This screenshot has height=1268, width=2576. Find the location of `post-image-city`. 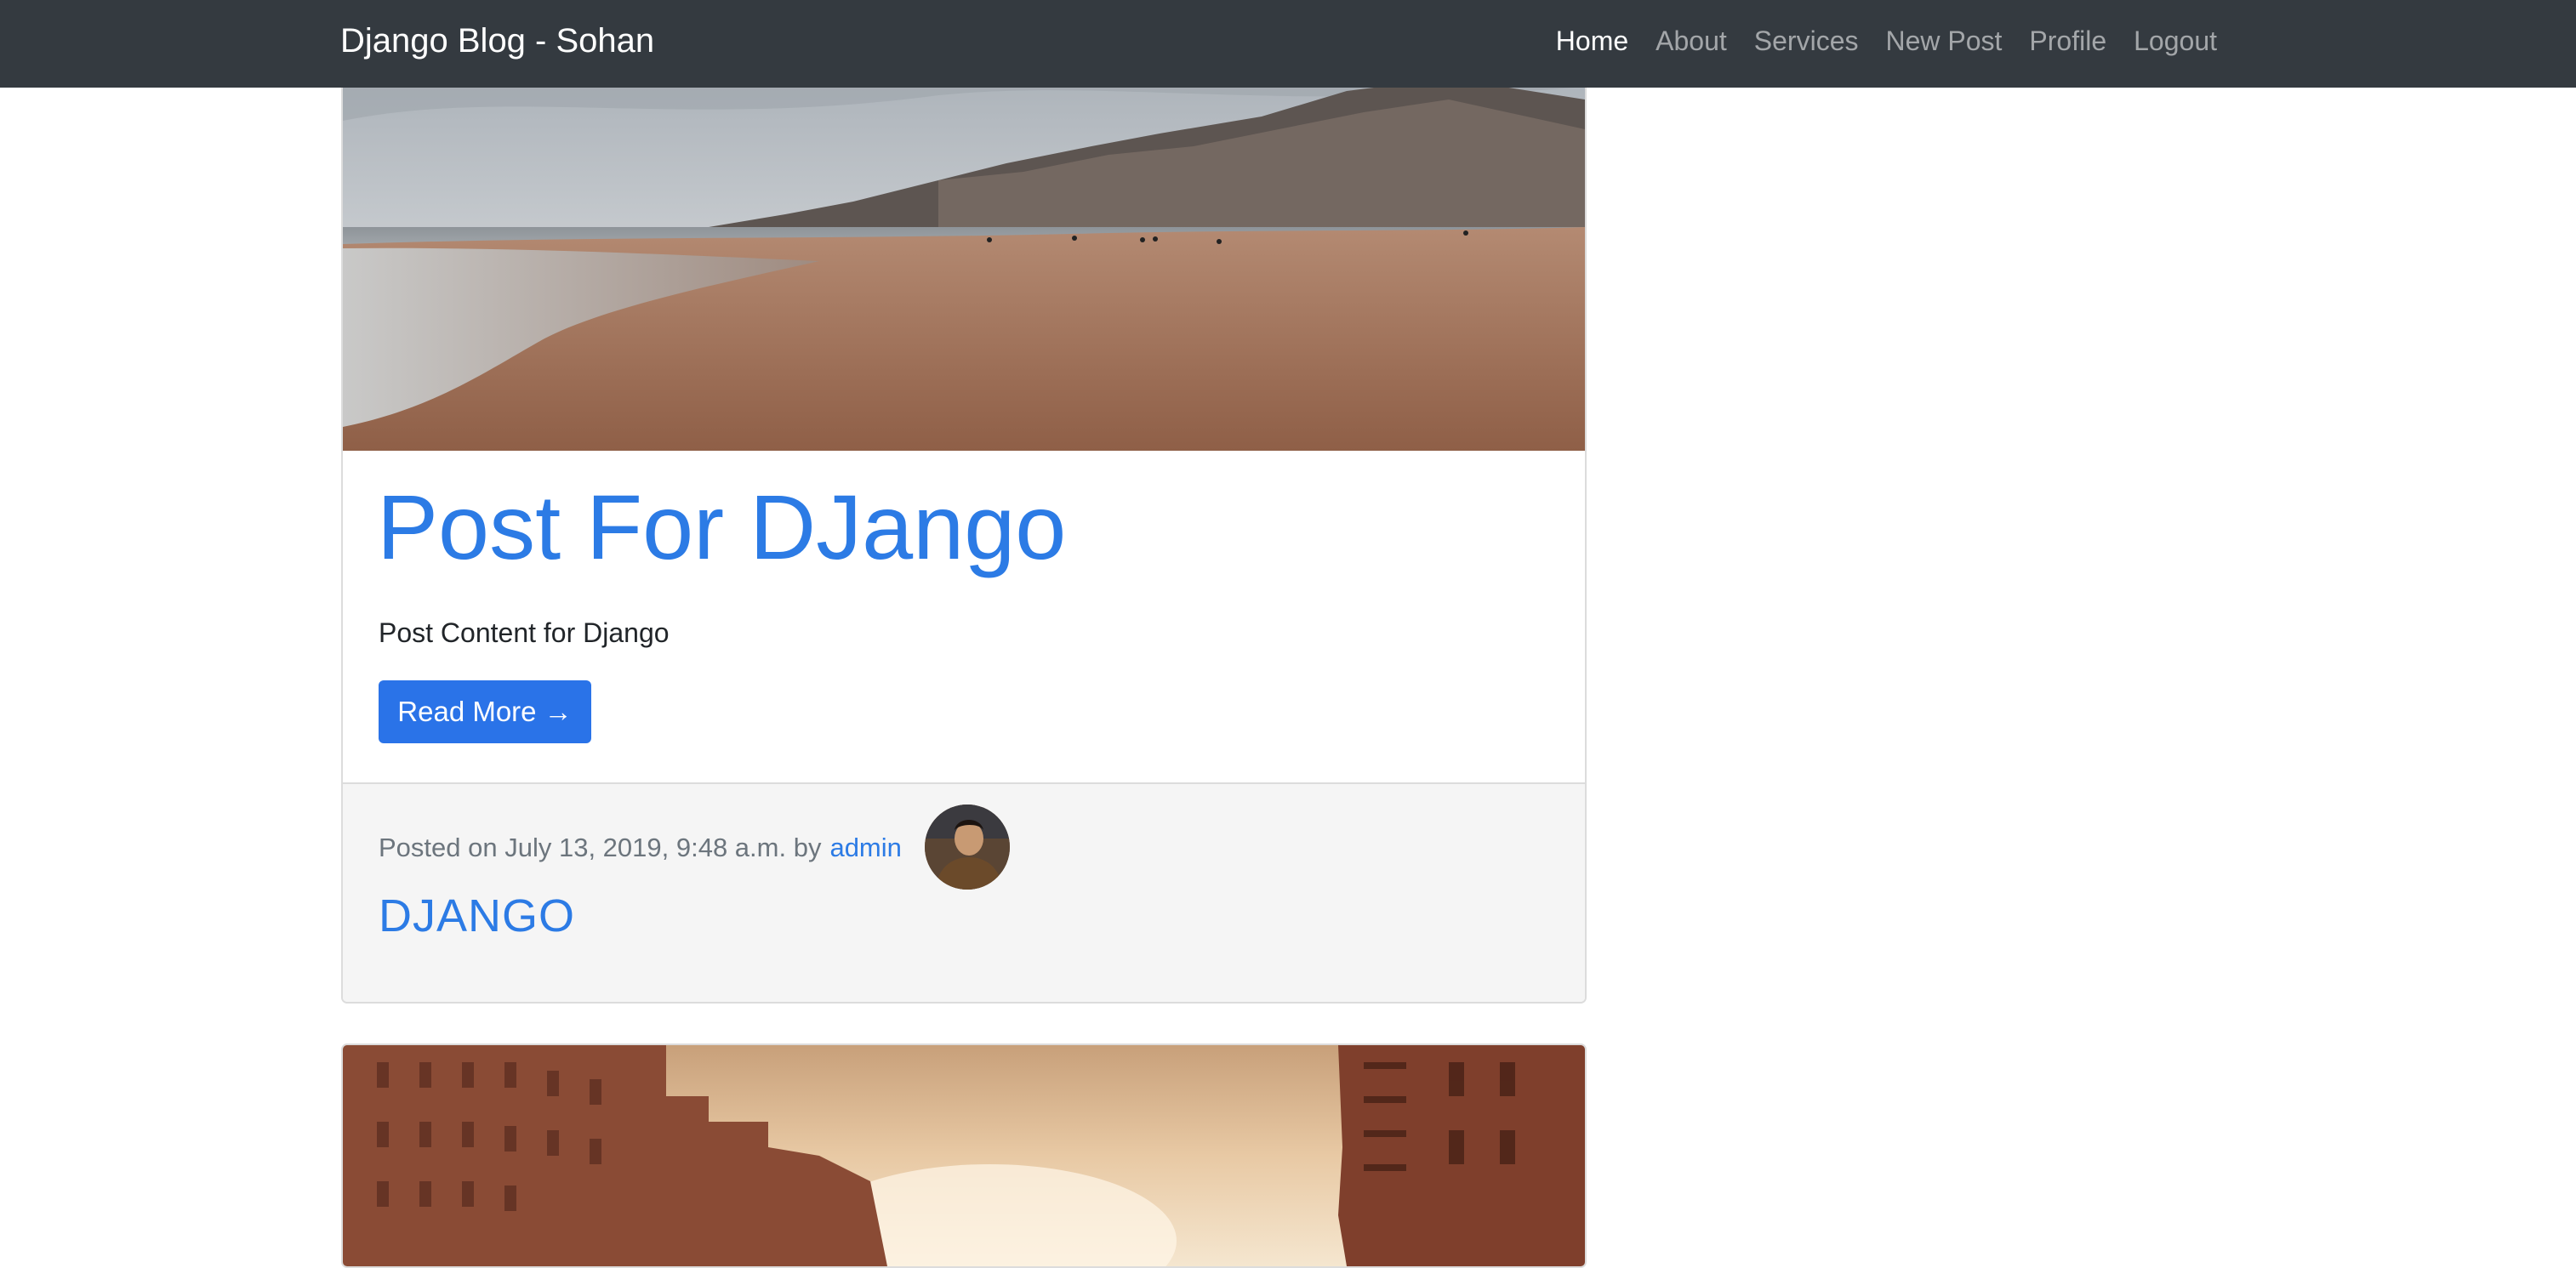

post-image-city is located at coordinates (964, 1155).